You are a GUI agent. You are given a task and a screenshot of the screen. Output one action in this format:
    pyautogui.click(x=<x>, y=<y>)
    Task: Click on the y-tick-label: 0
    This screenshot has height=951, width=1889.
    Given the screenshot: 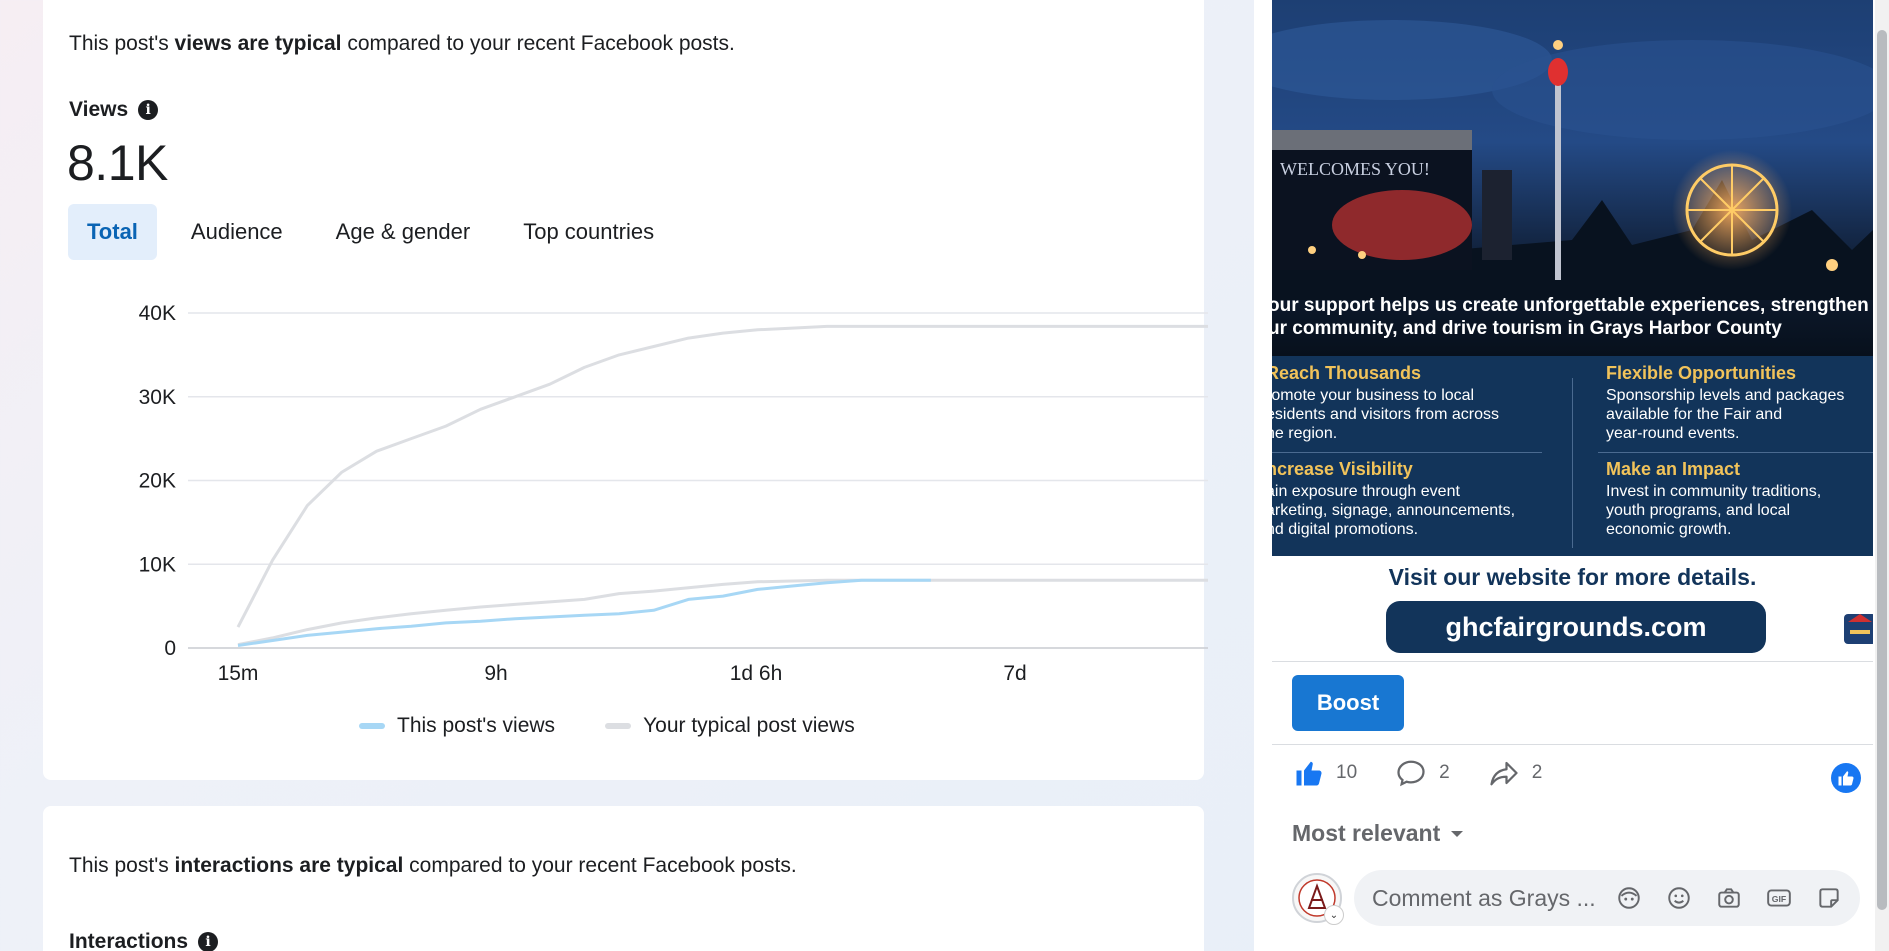 What is the action you would take?
    pyautogui.click(x=170, y=648)
    